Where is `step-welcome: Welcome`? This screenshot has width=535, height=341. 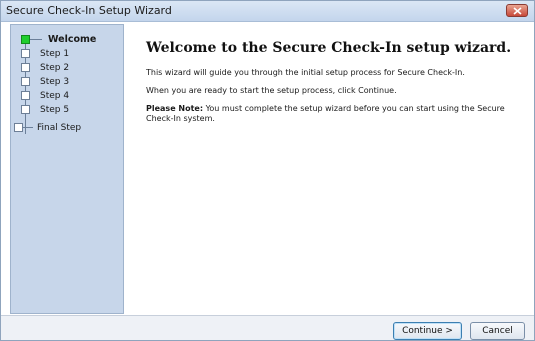 step-welcome: Welcome is located at coordinates (58, 39).